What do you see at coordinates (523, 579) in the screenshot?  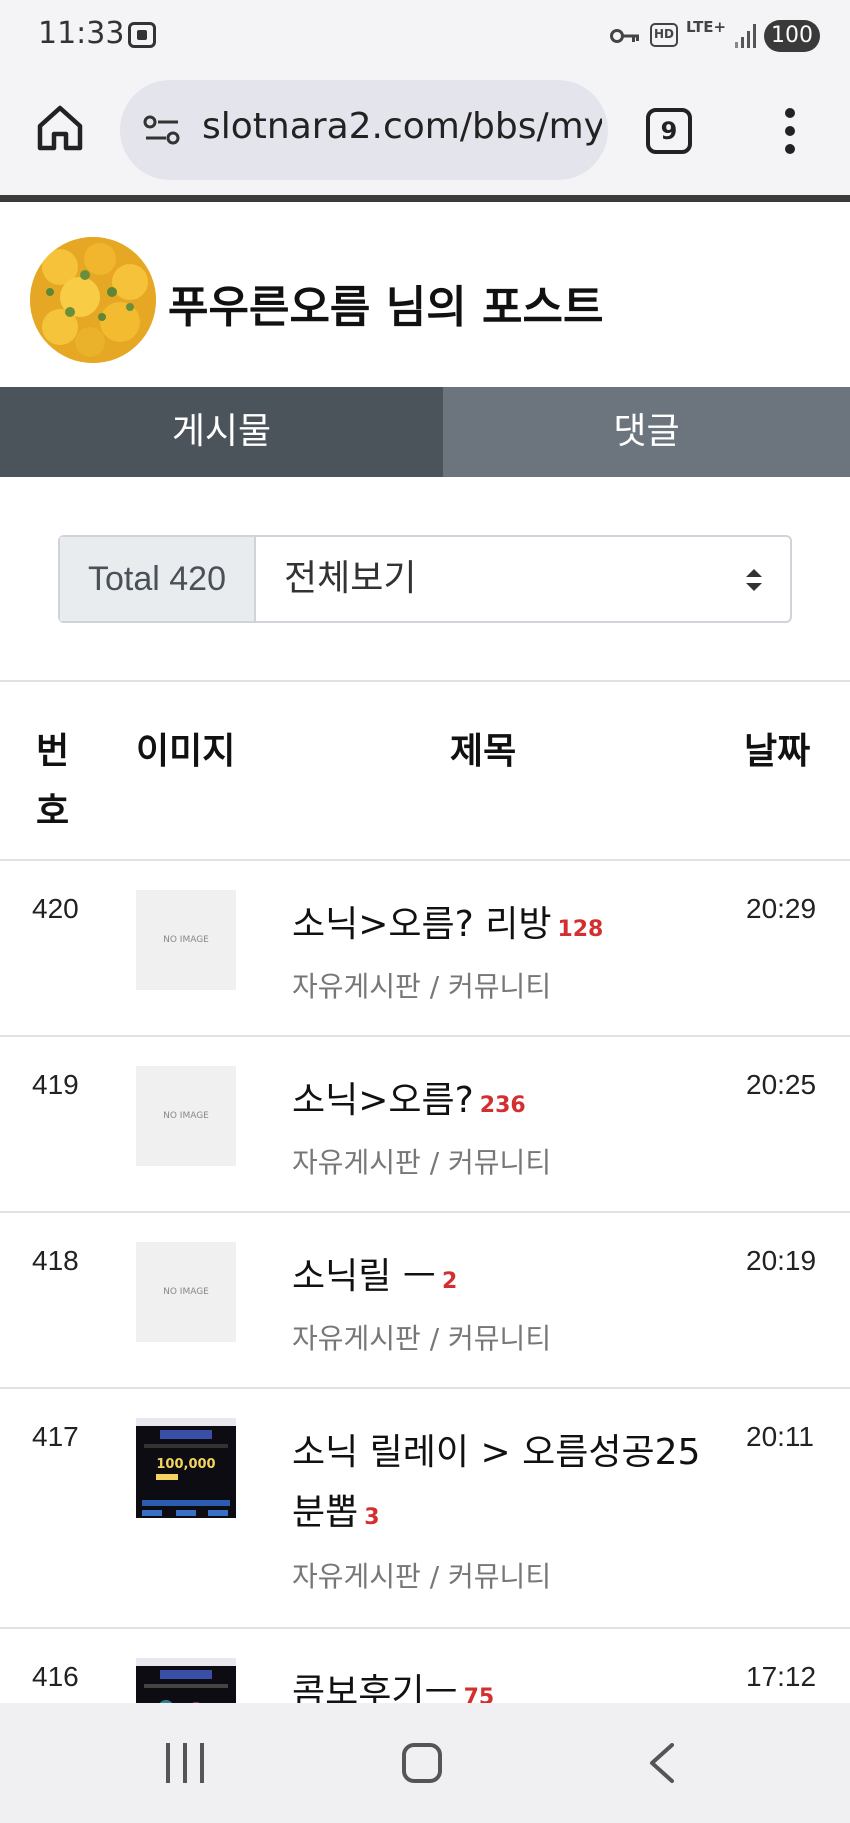 I see `category-select: 전체보기` at bounding box center [523, 579].